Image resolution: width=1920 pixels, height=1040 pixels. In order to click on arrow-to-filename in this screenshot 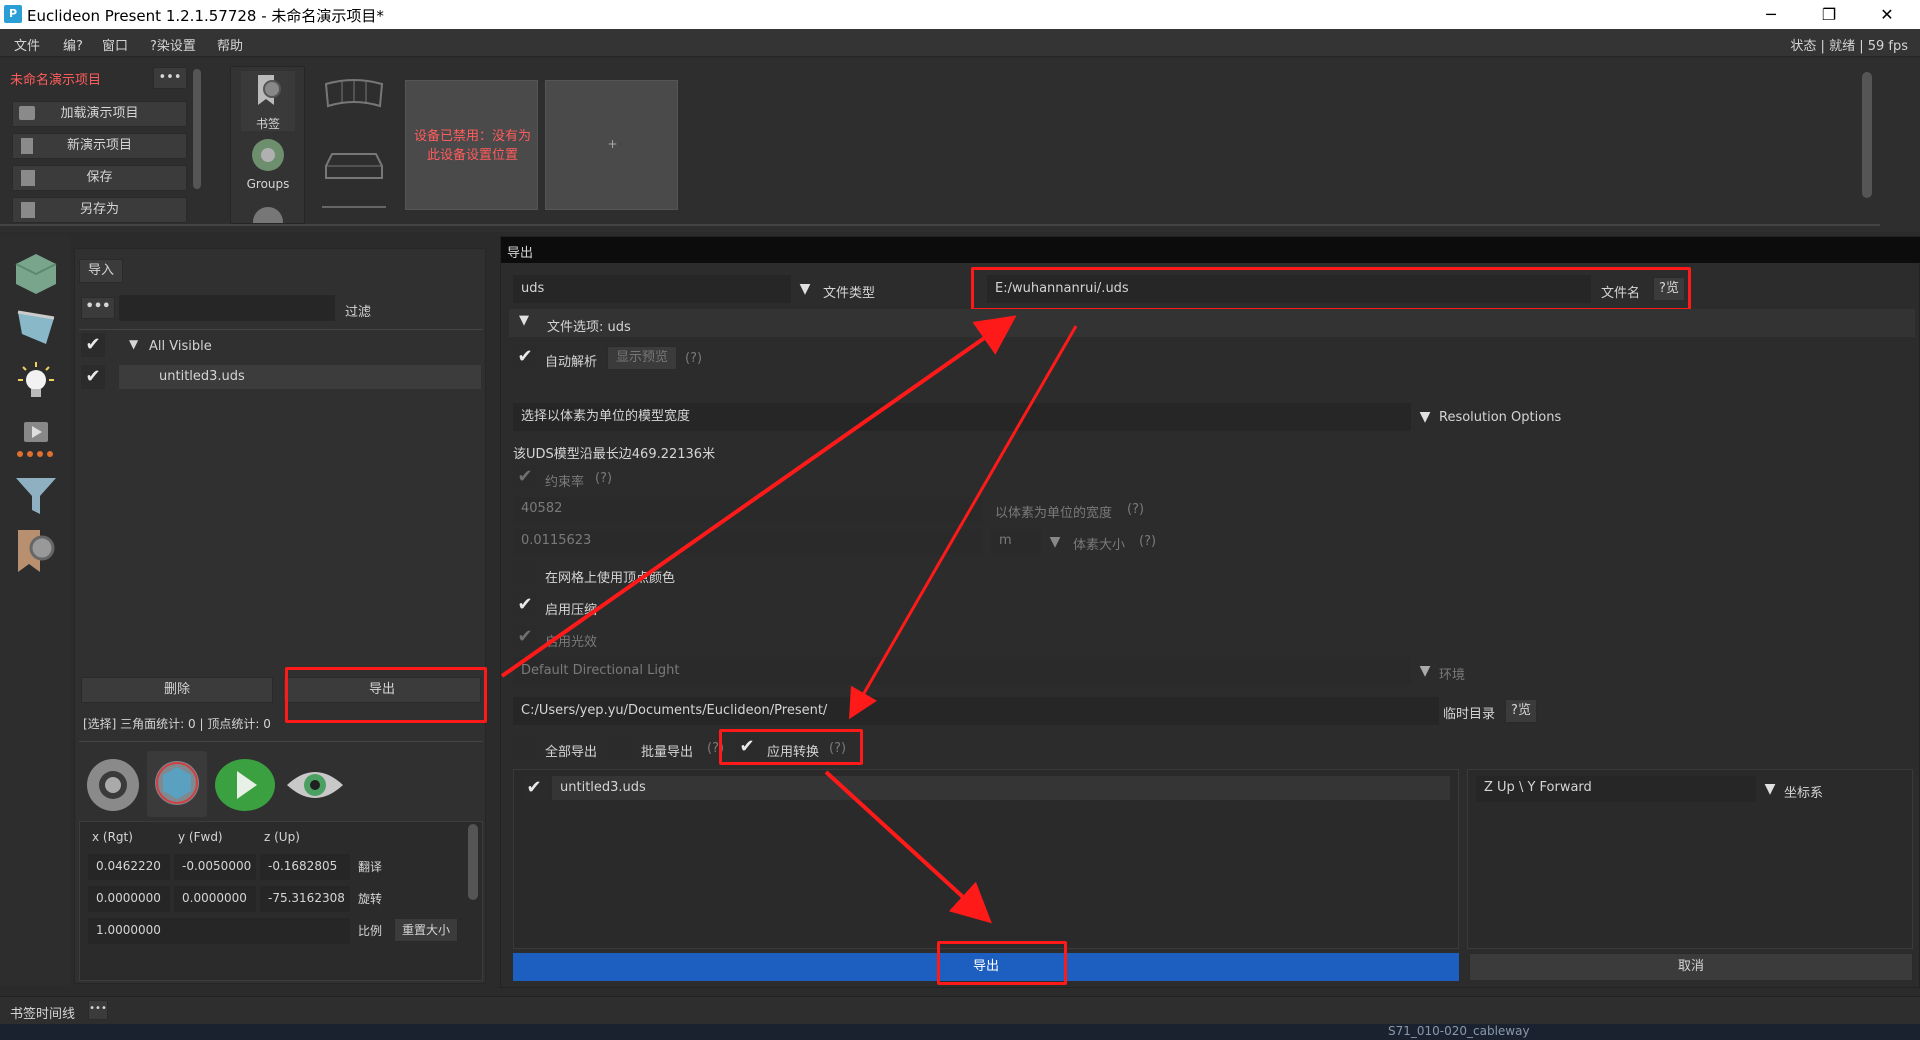, I will do `click(758, 496)`.